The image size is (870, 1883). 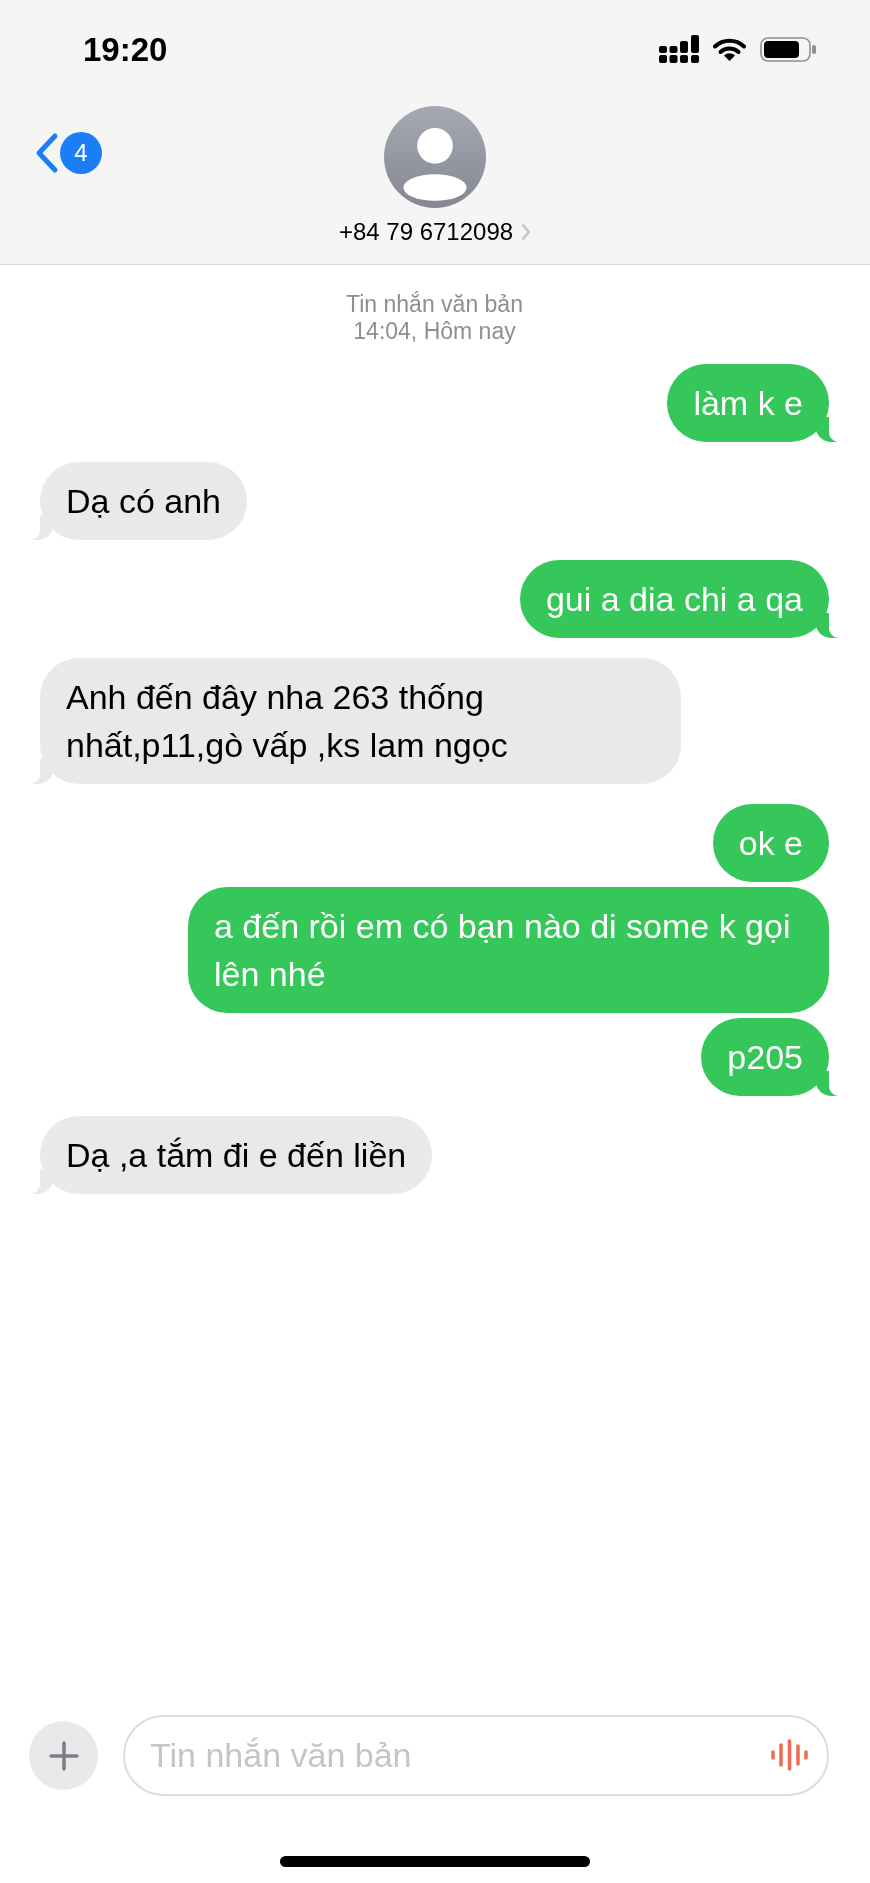 I want to click on contact-number: +84 79 6712098, so click(x=426, y=232).